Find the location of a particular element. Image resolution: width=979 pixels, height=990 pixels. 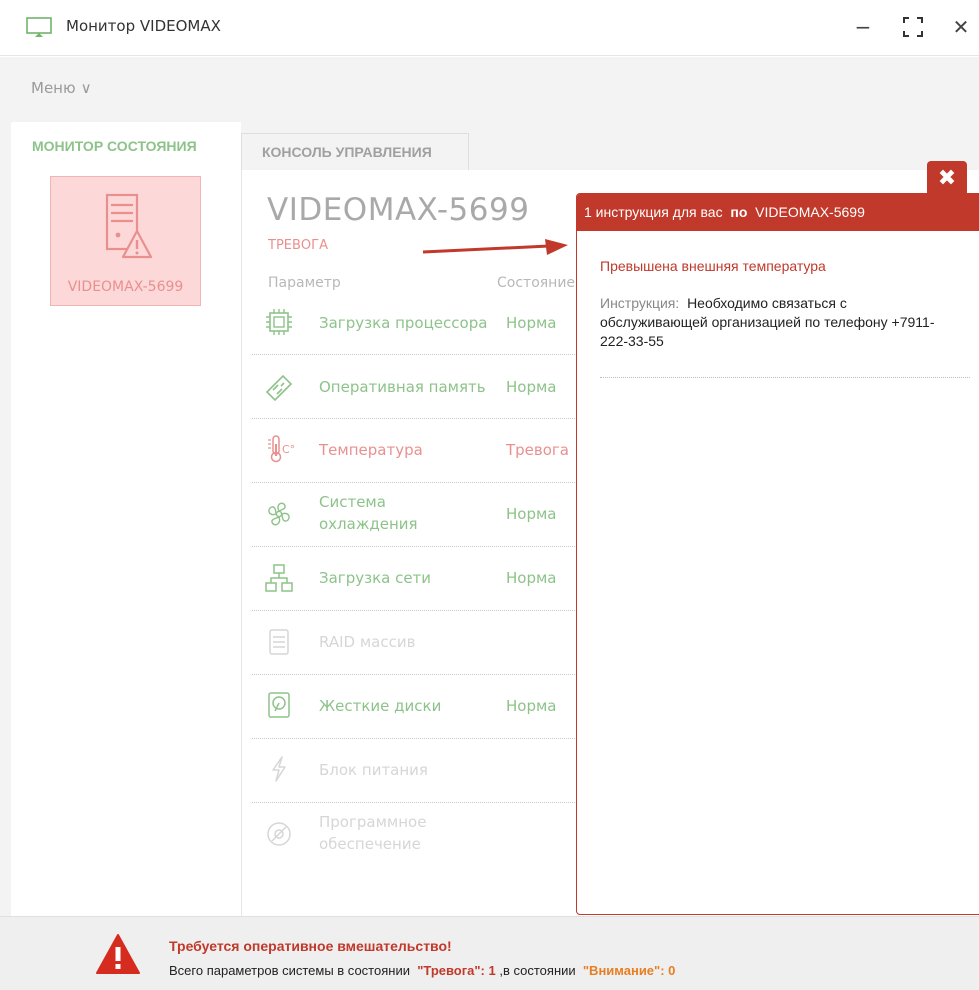

param-row-cpu: Загрузка процессора Норма is located at coordinates (414, 324).